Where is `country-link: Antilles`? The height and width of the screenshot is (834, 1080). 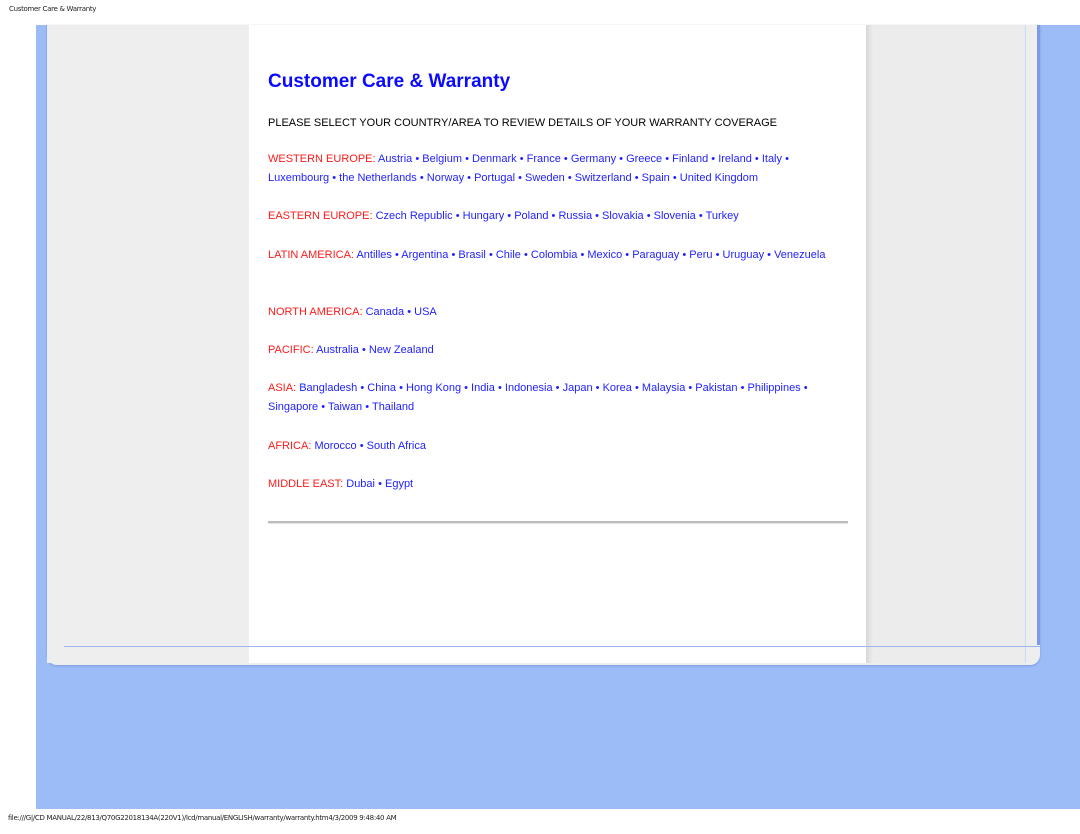
country-link: Antilles is located at coordinates (373, 255).